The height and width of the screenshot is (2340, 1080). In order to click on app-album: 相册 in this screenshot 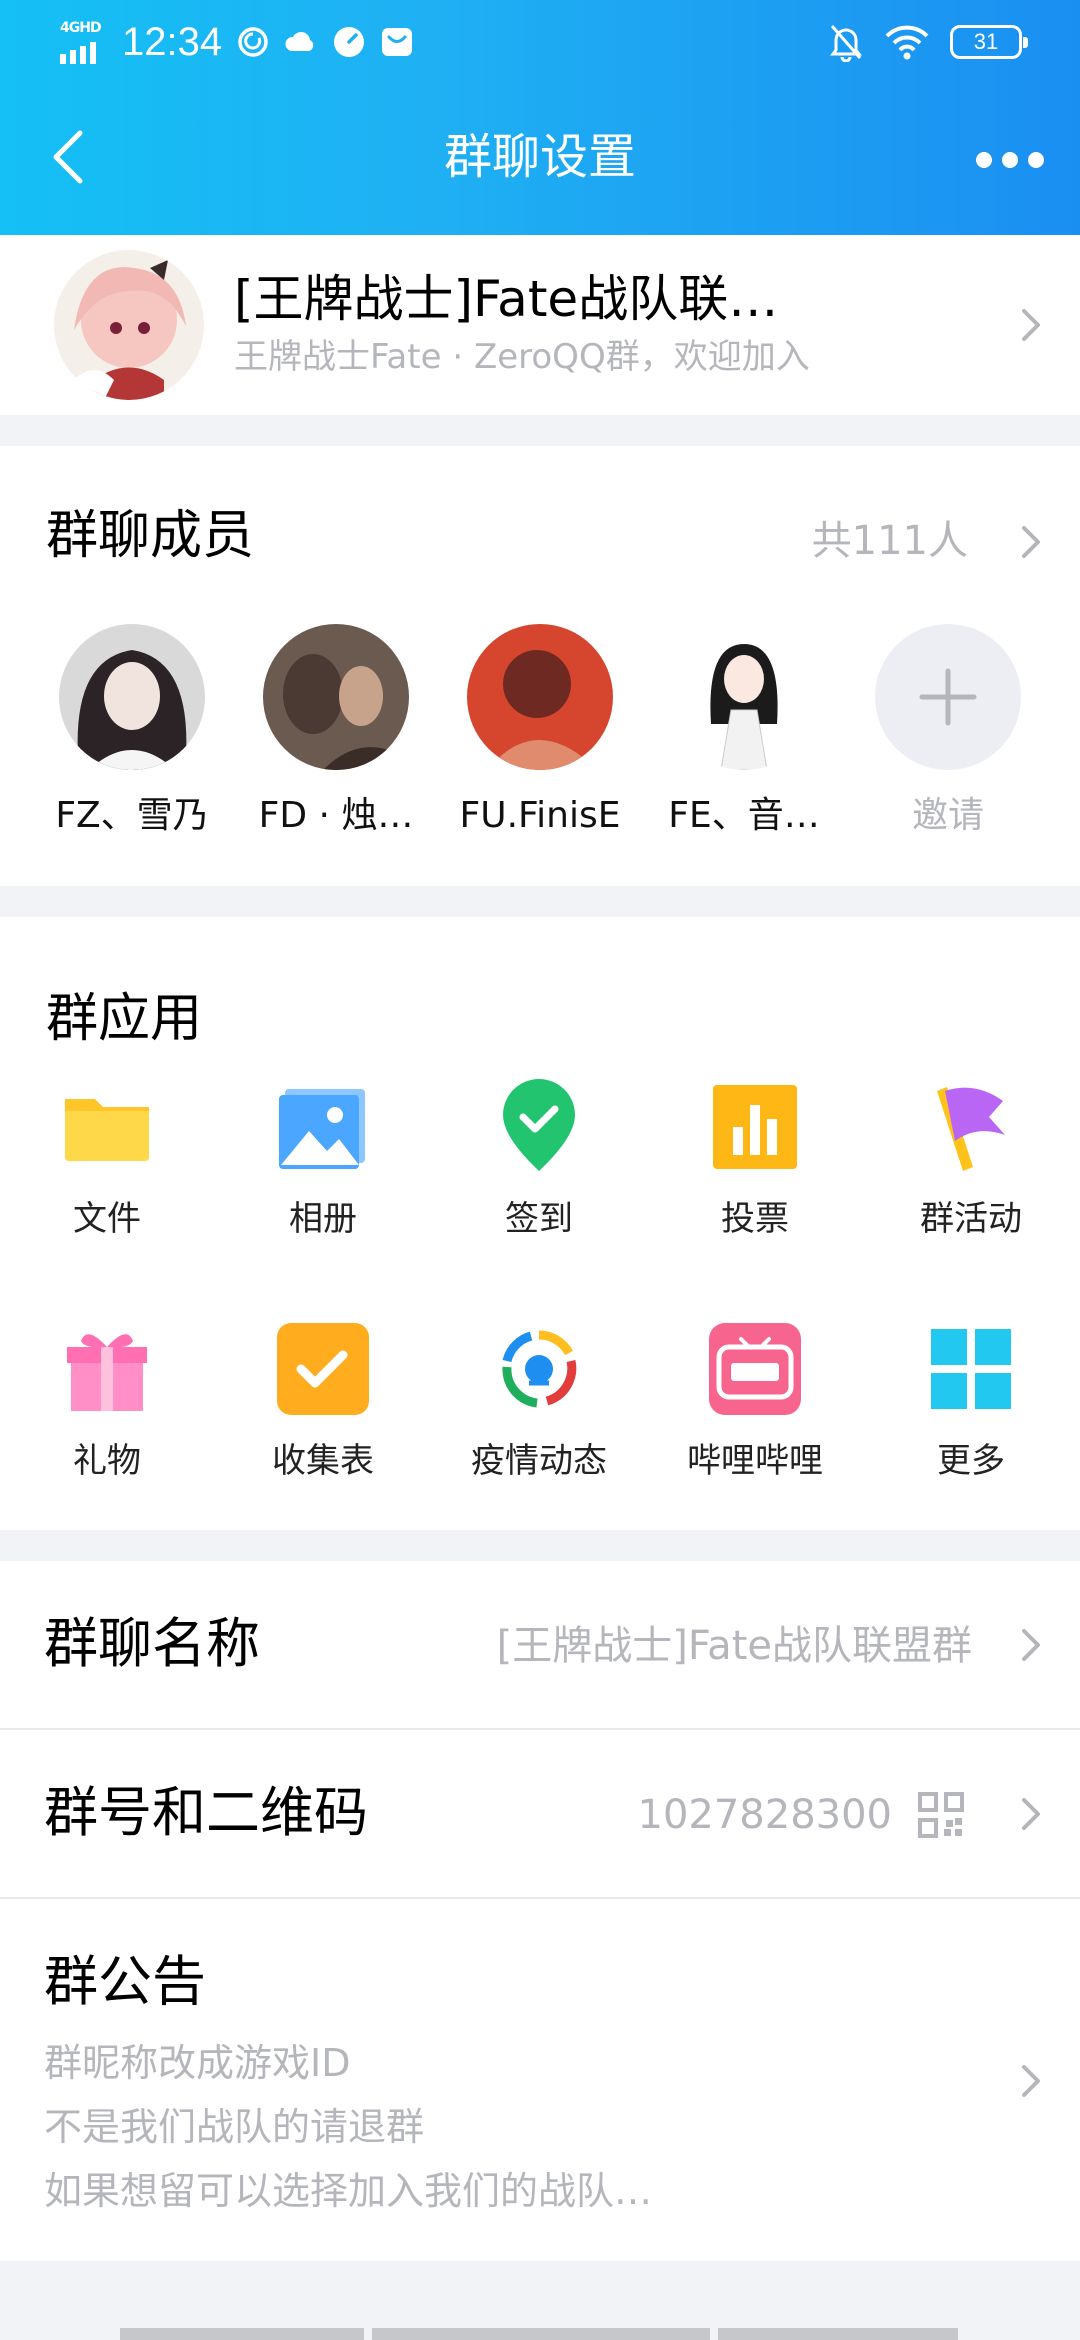, I will do `click(323, 1160)`.